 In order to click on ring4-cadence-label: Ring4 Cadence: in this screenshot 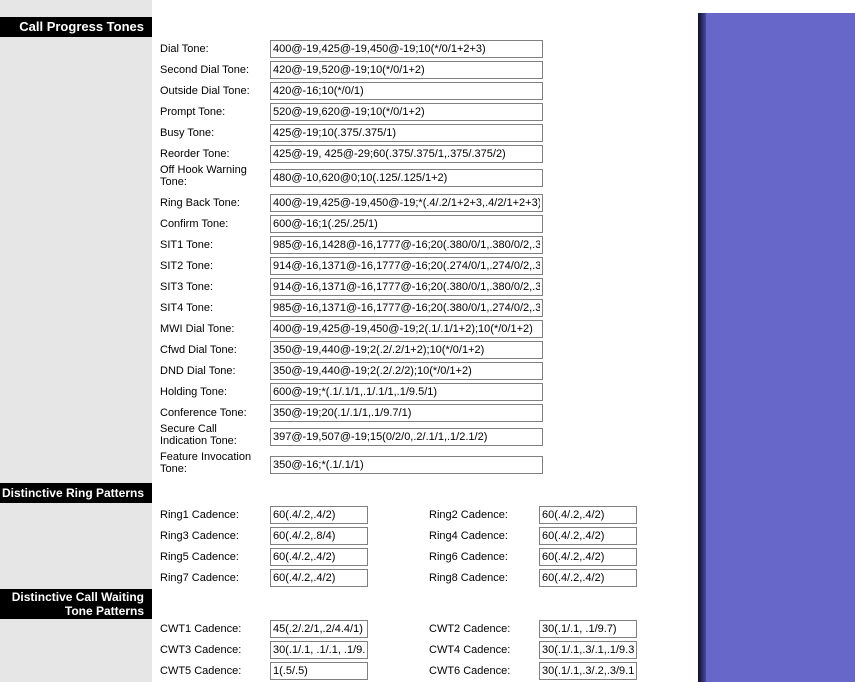, I will do `click(468, 536)`.